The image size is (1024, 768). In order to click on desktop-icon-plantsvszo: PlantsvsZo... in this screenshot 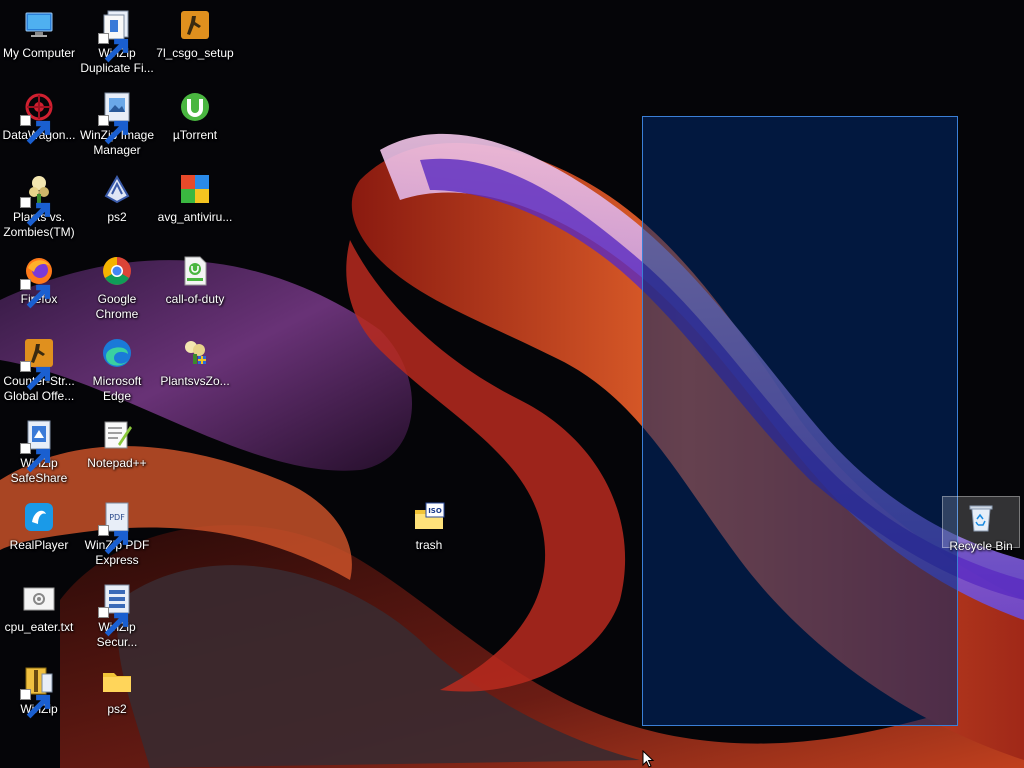, I will do `click(195, 372)`.